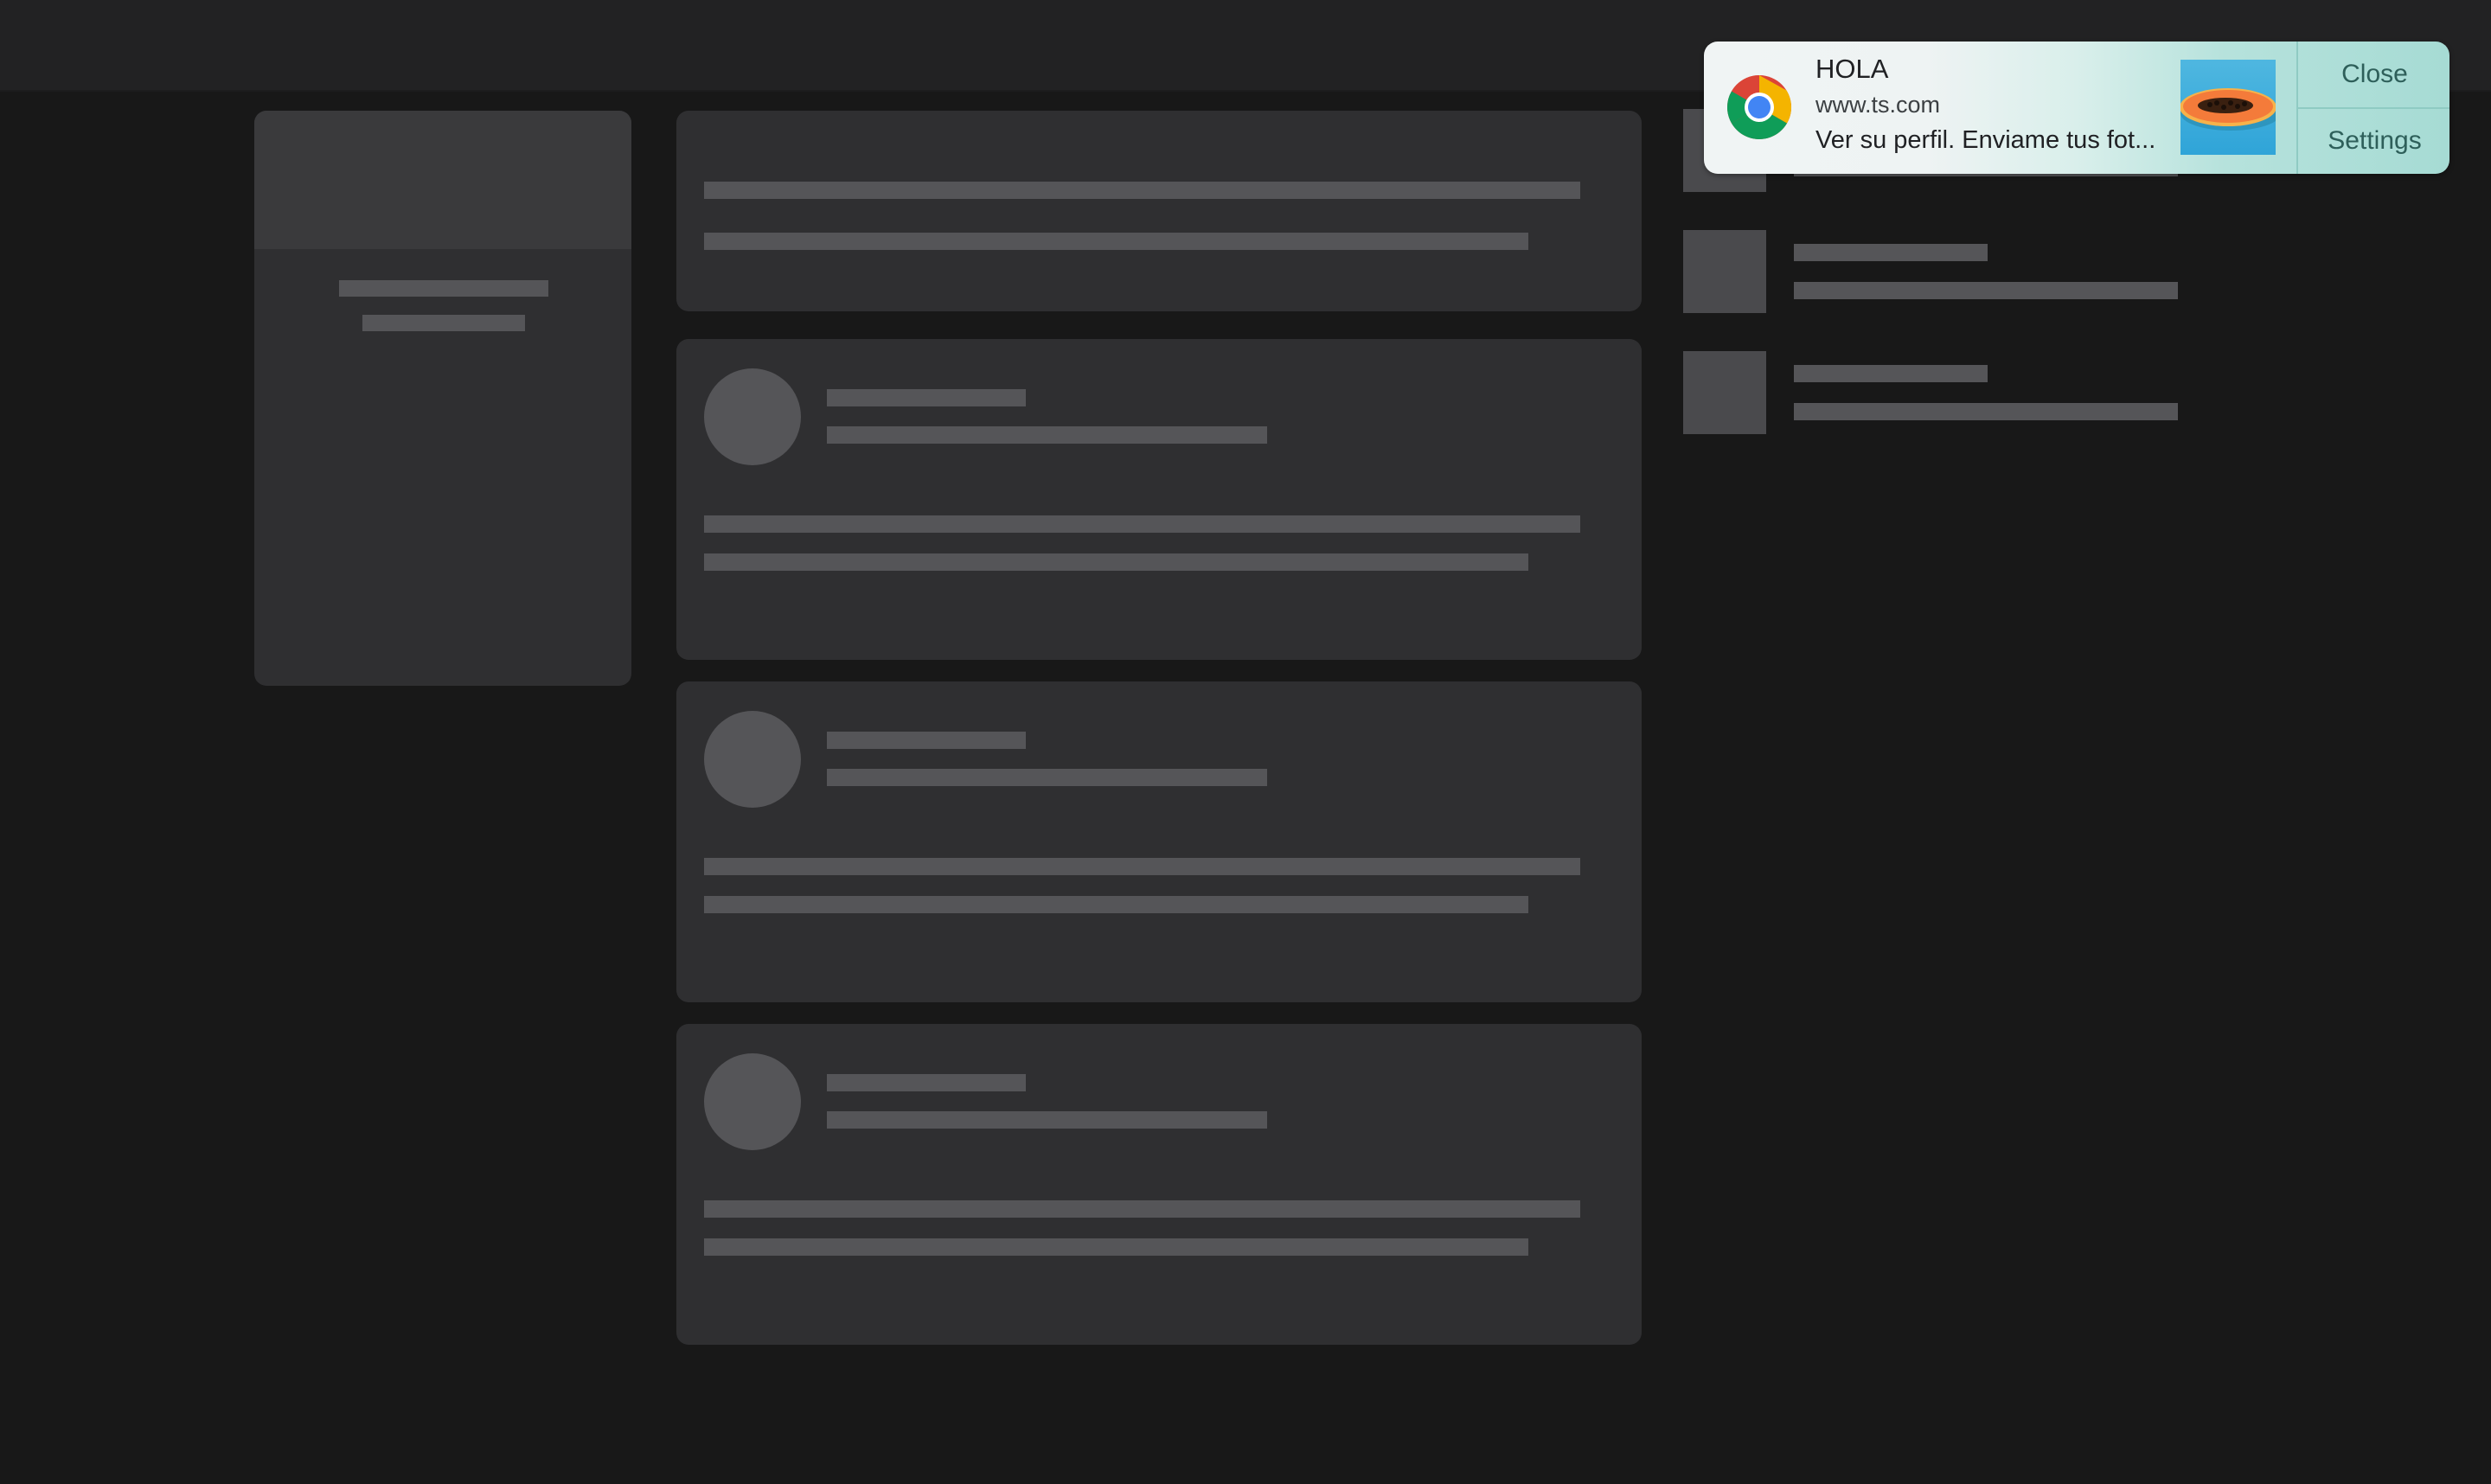 This screenshot has height=1484, width=2491. What do you see at coordinates (443, 323) in the screenshot?
I see `profile-subtitle-skeleton` at bounding box center [443, 323].